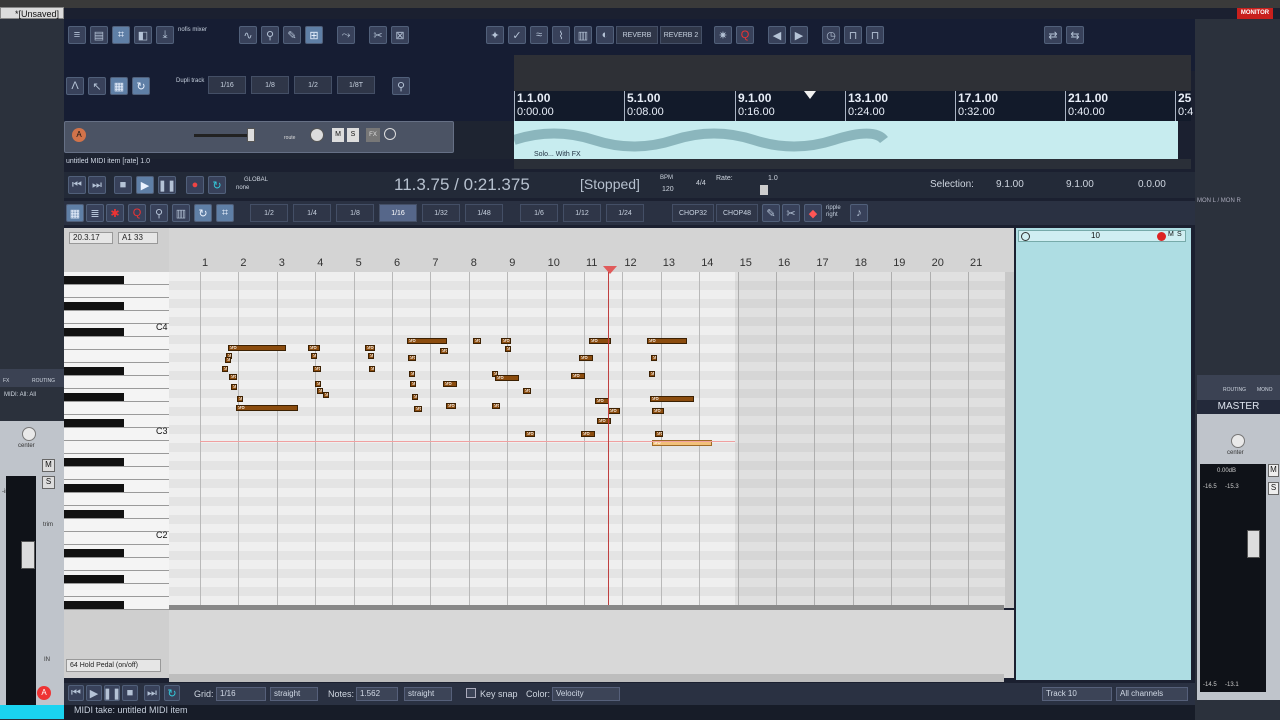 The height and width of the screenshot is (720, 1280). What do you see at coordinates (764, 190) in the screenshot?
I see `rate-slider` at bounding box center [764, 190].